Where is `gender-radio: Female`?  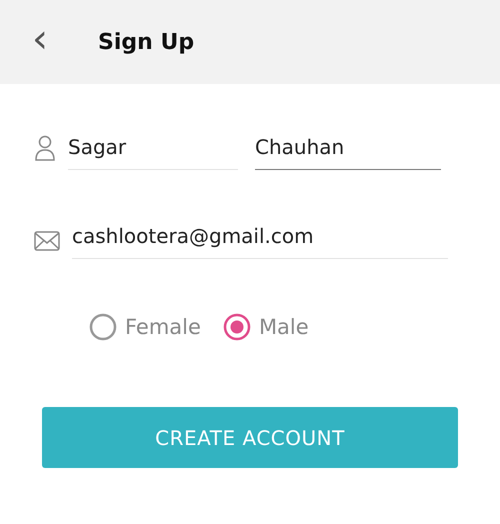
gender-radio: Female is located at coordinates (145, 327).